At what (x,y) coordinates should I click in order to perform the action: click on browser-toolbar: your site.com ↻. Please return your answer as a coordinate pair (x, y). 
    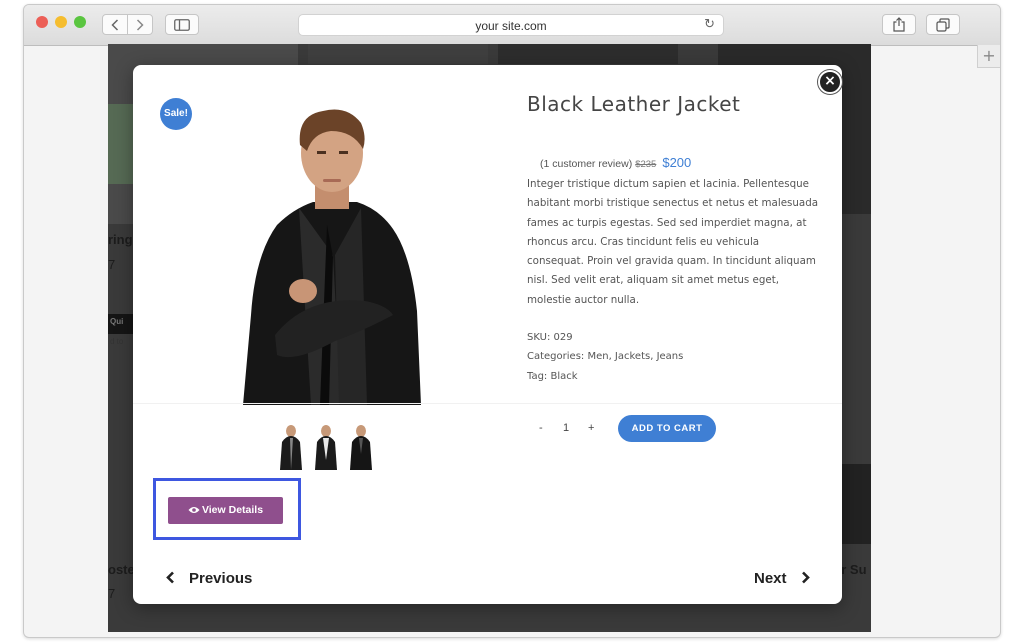
    Looking at the image, I should click on (512, 25).